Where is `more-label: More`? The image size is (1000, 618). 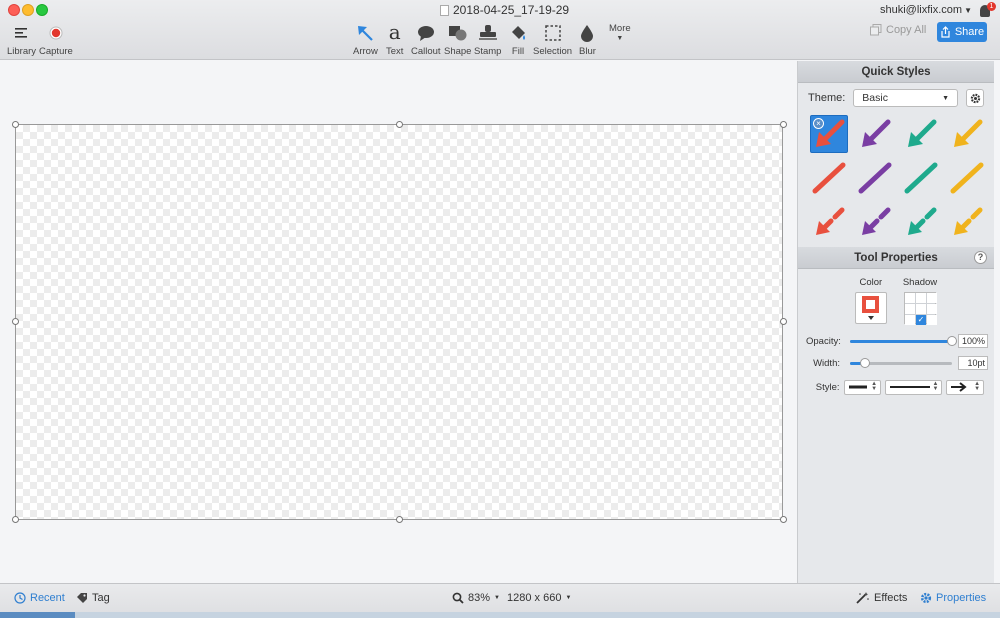 more-label: More is located at coordinates (620, 28).